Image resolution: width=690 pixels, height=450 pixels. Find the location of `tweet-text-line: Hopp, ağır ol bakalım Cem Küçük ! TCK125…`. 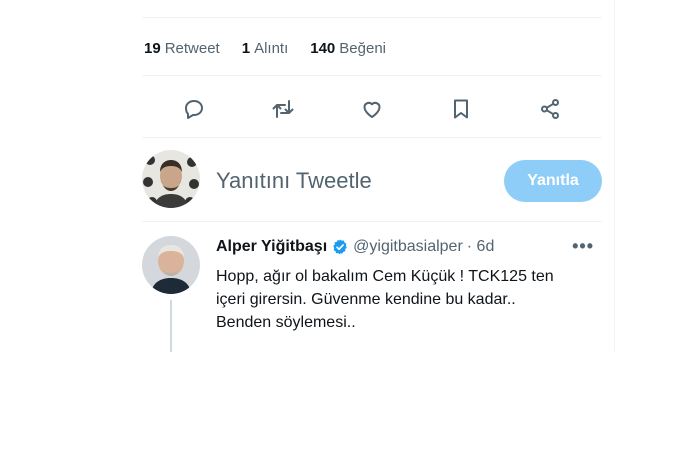

tweet-text-line: Hopp, ağır ol bakalım Cem Küçük ! TCK125… is located at coordinates (385, 276).